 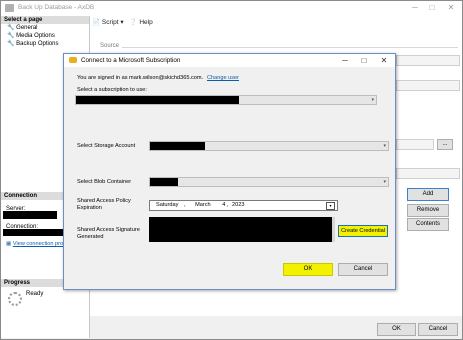 I want to click on add-button: Add, so click(x=428, y=194).